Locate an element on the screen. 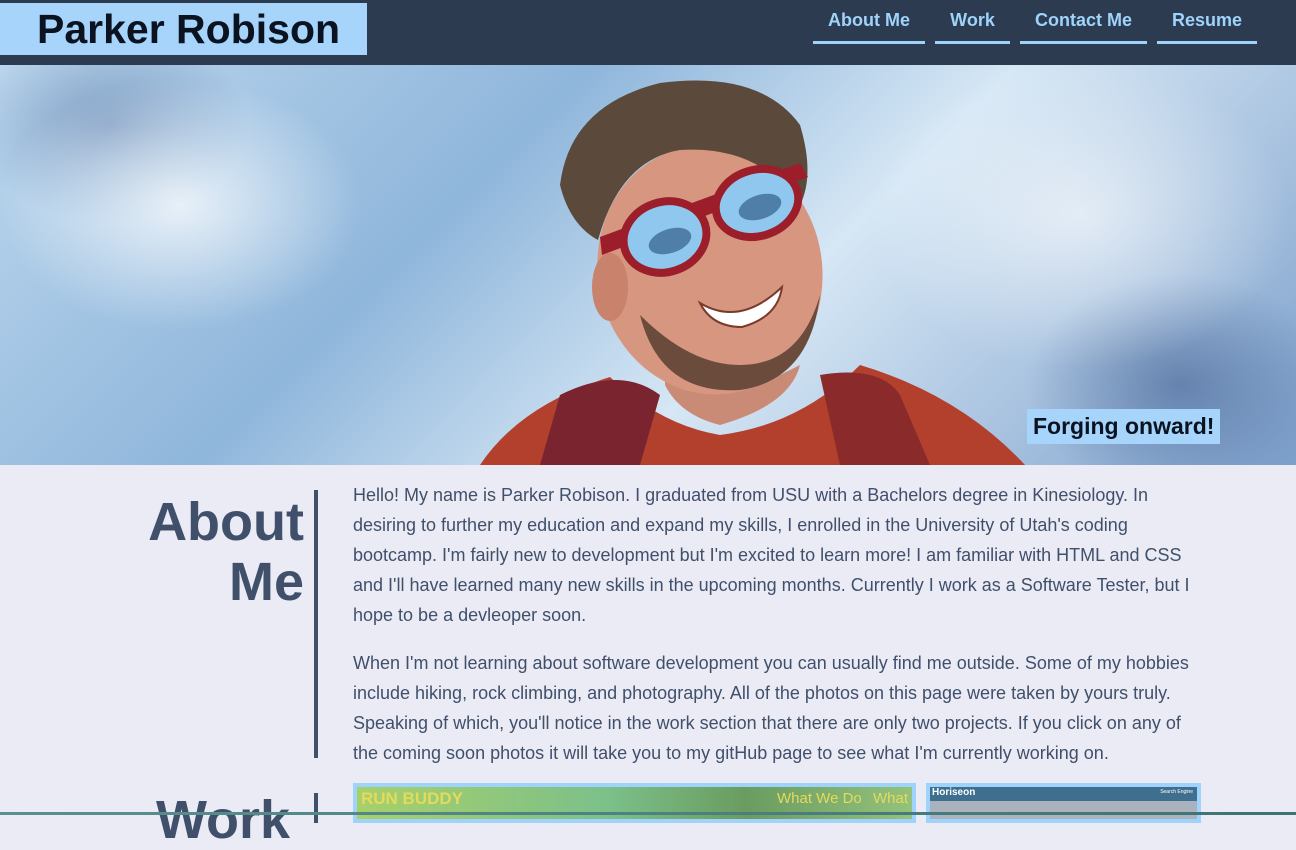  project-card-run-buddy: RUN BUDDY What We Do What is located at coordinates (634, 803).